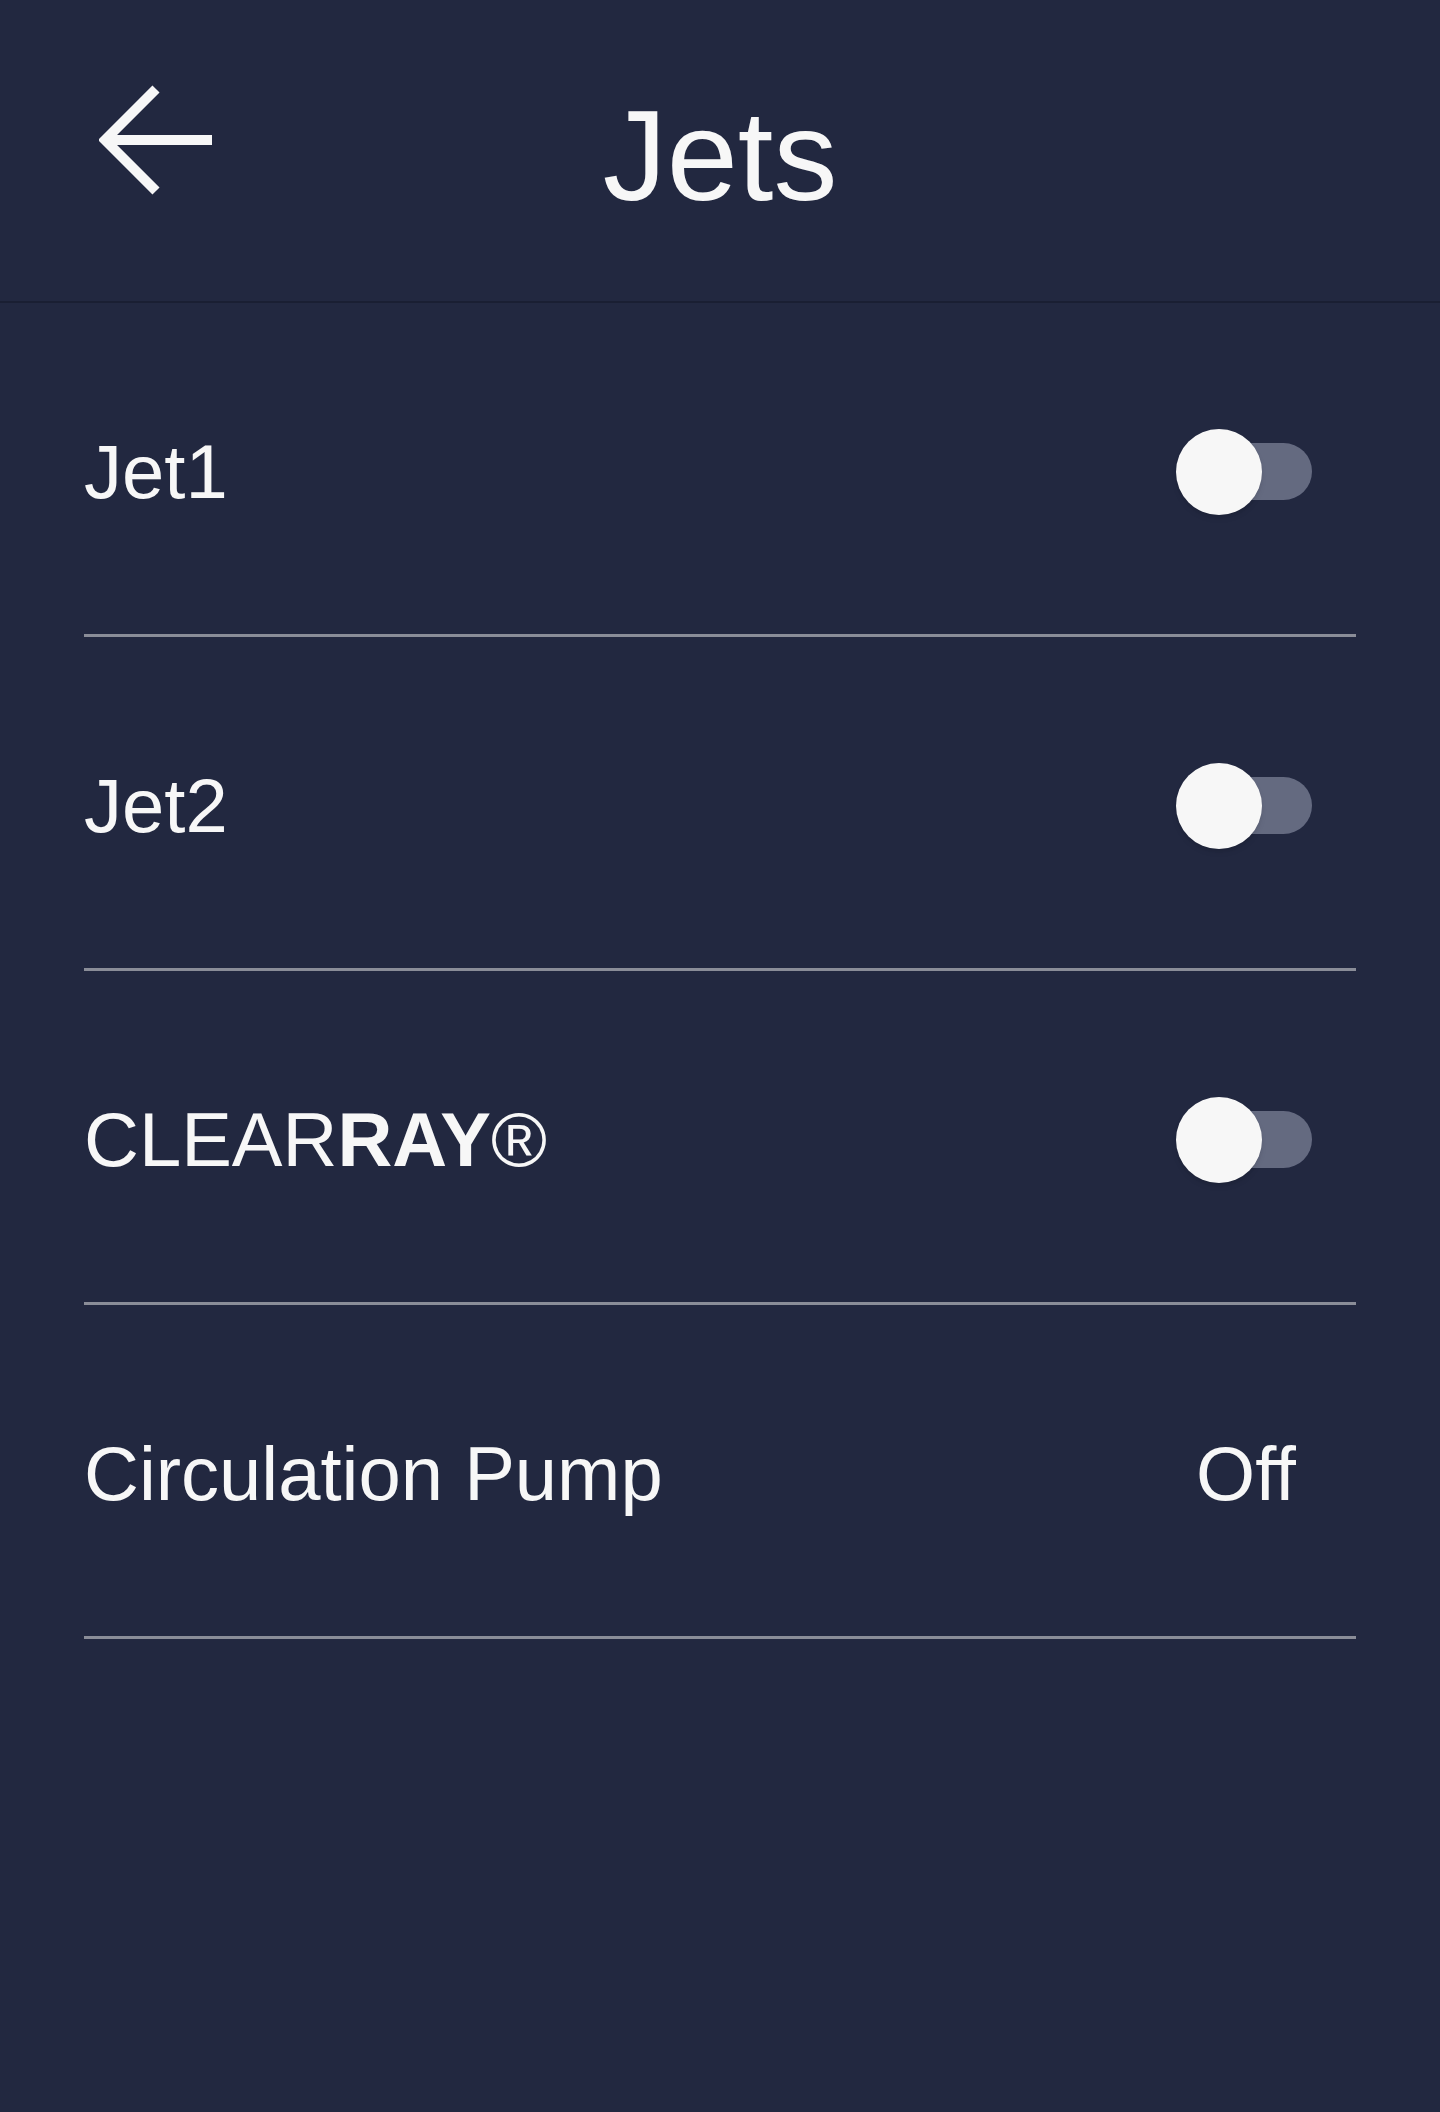  What do you see at coordinates (315, 1139) in the screenshot?
I see `setting-label: CLEARRAY®` at bounding box center [315, 1139].